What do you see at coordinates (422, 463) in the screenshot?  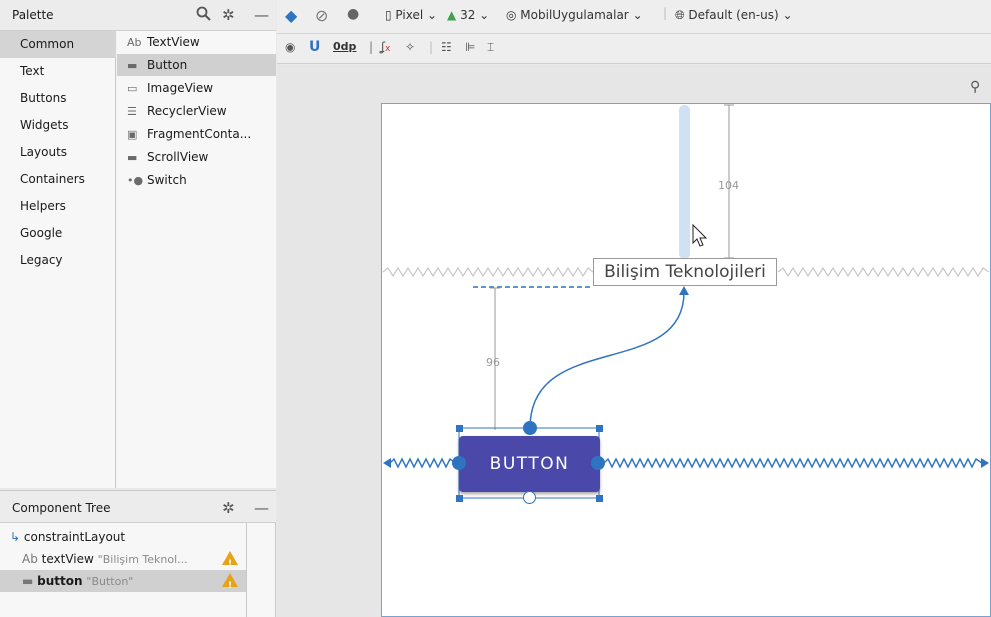 I see `button-left-constraint` at bounding box center [422, 463].